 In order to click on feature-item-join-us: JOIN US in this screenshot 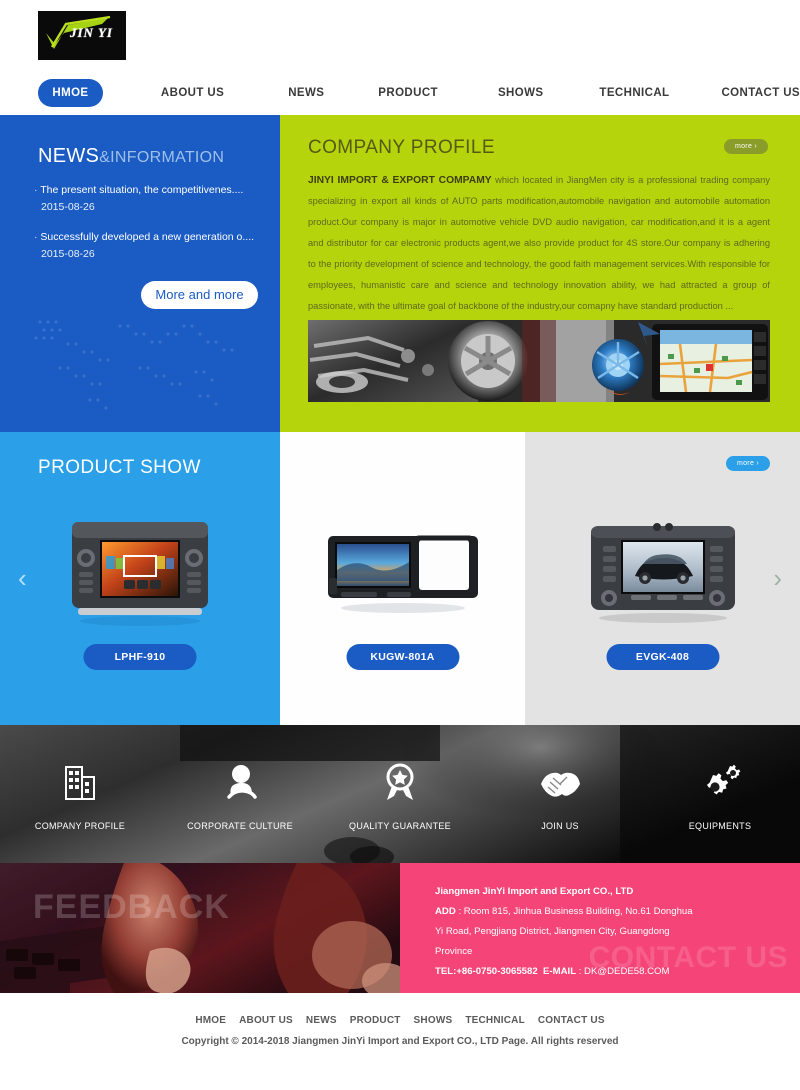, I will do `click(560, 794)`.